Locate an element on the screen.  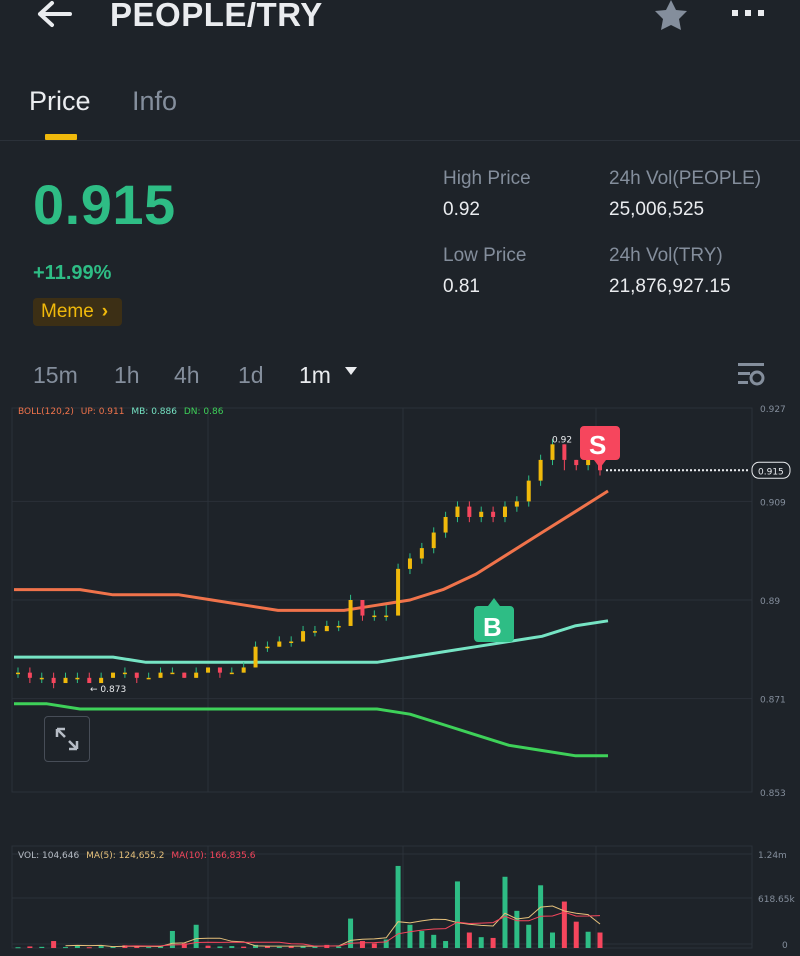
fullscreen-button is located at coordinates (67, 739).